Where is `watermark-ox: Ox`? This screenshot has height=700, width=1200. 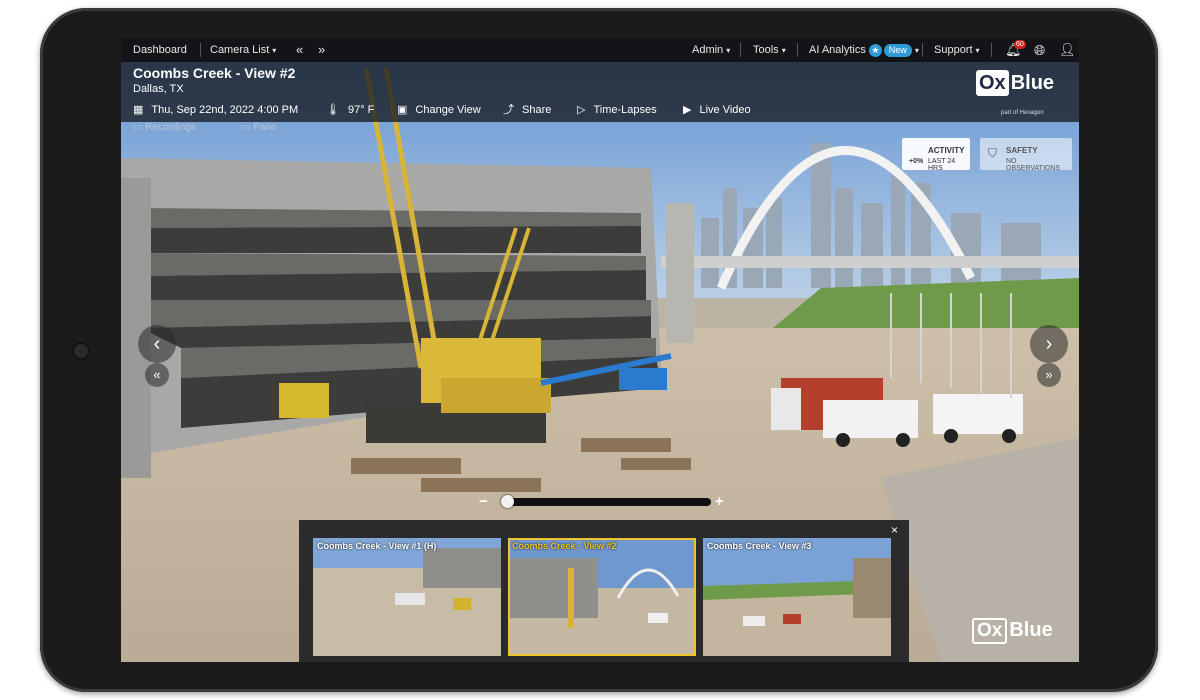 watermark-ox: Ox is located at coordinates (990, 631).